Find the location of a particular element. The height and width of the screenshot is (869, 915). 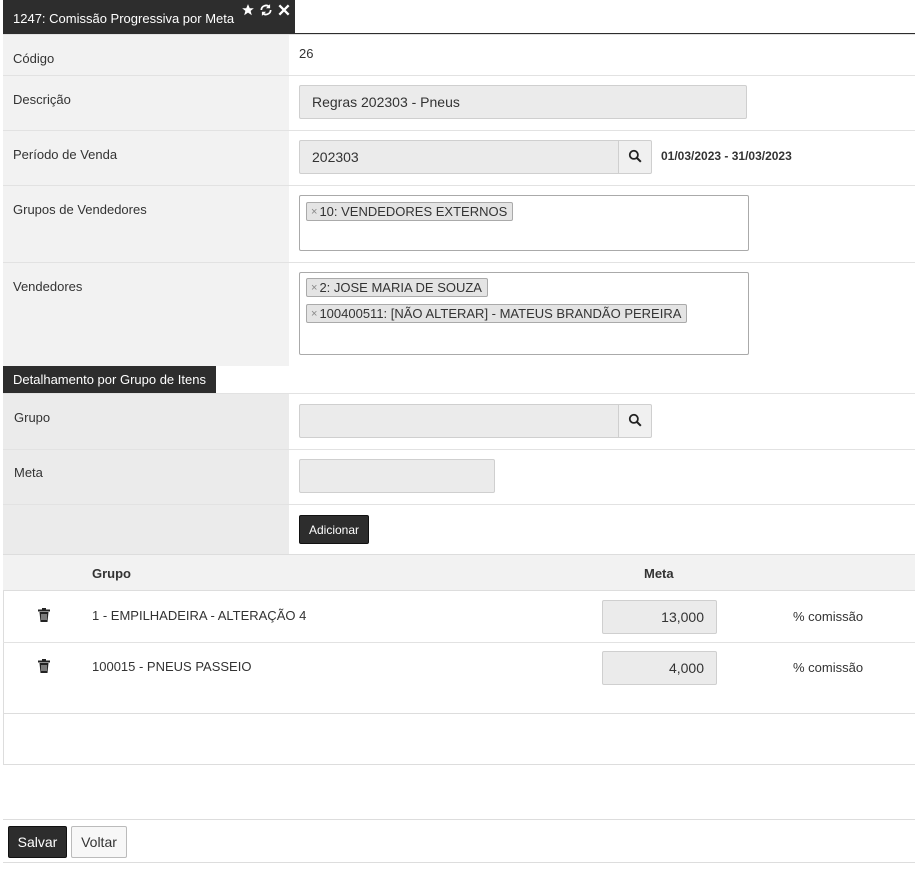

window-title-tab: 1247: Comissão Progressiva por Meta is located at coordinates (149, 17).